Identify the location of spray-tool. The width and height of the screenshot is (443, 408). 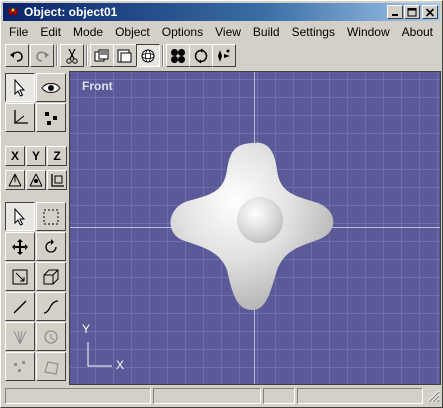
(20, 336).